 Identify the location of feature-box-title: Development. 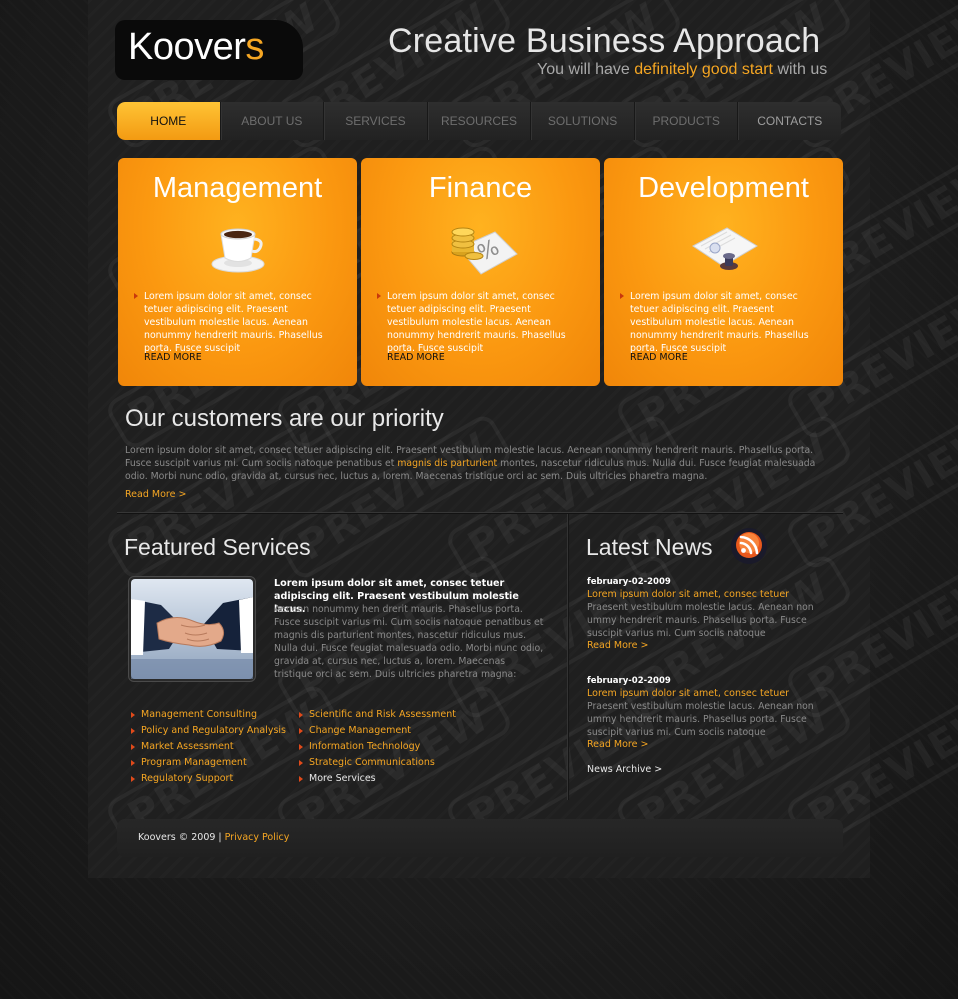
(723, 188).